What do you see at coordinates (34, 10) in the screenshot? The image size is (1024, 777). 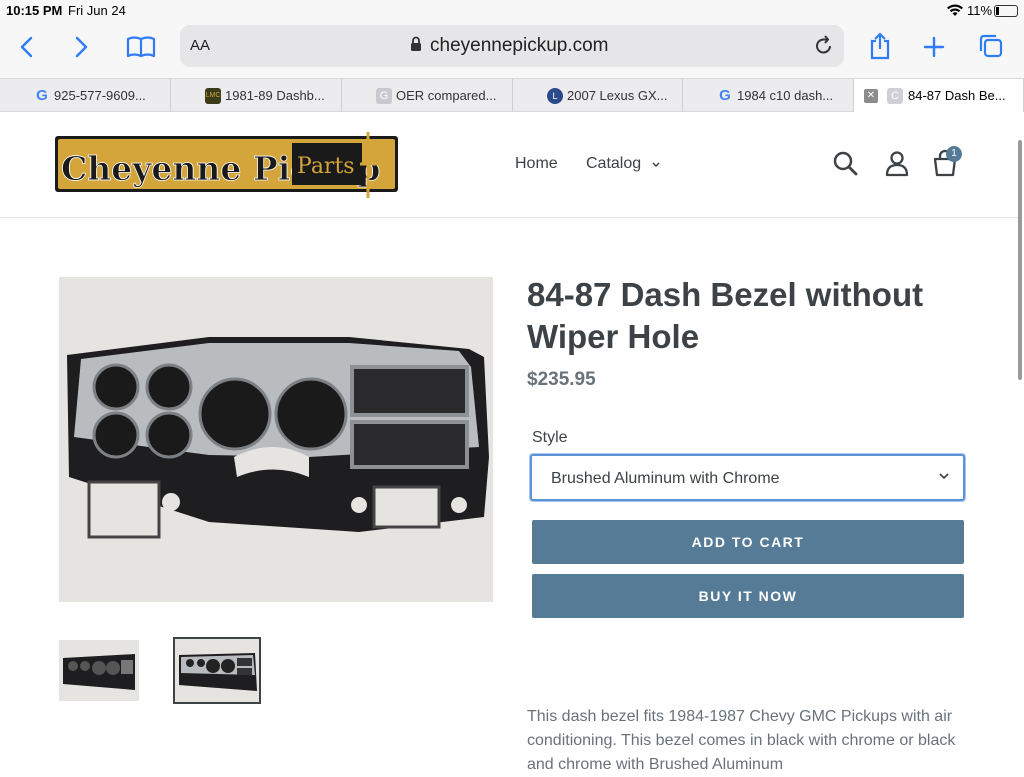 I see `status-time: 10:15 PM` at bounding box center [34, 10].